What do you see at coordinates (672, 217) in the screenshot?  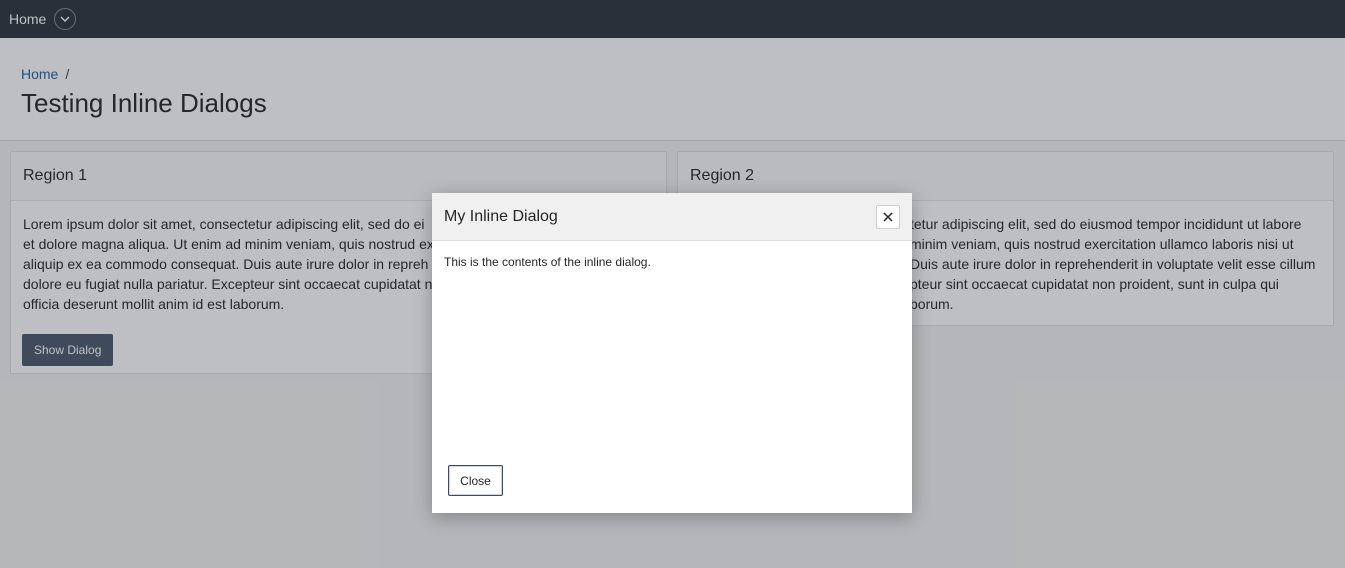 I see `dialog-titlebar: My Inline Dialog` at bounding box center [672, 217].